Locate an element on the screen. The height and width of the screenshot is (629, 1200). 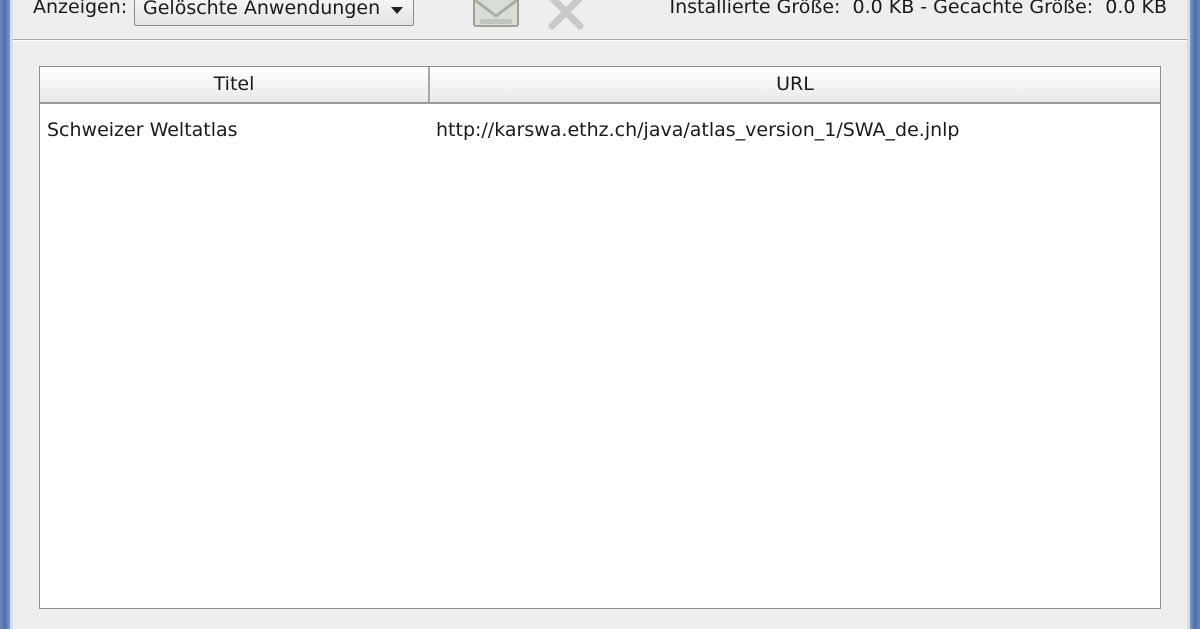
window-frame-right is located at coordinates (1193, 314).